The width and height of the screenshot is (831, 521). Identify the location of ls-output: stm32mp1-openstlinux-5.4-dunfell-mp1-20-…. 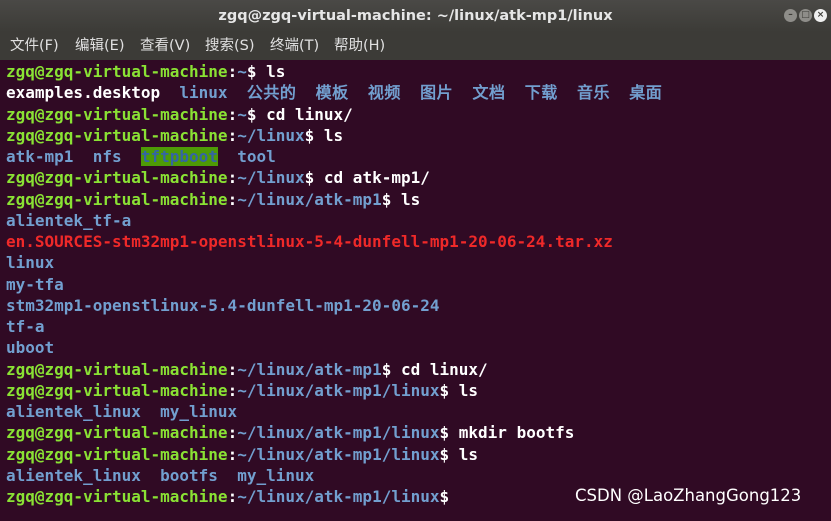
(418, 305).